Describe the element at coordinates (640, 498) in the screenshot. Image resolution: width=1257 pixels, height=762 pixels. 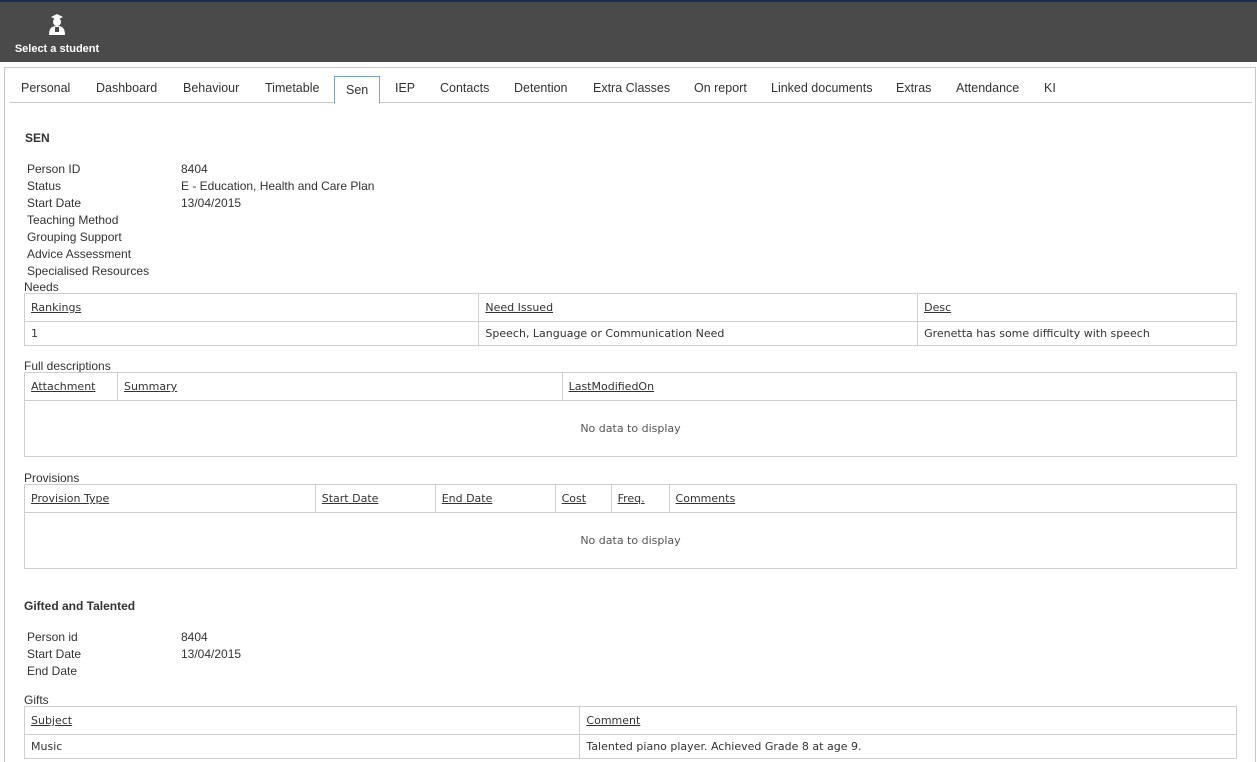
I see `column-header-freq: Freq.` at that location.